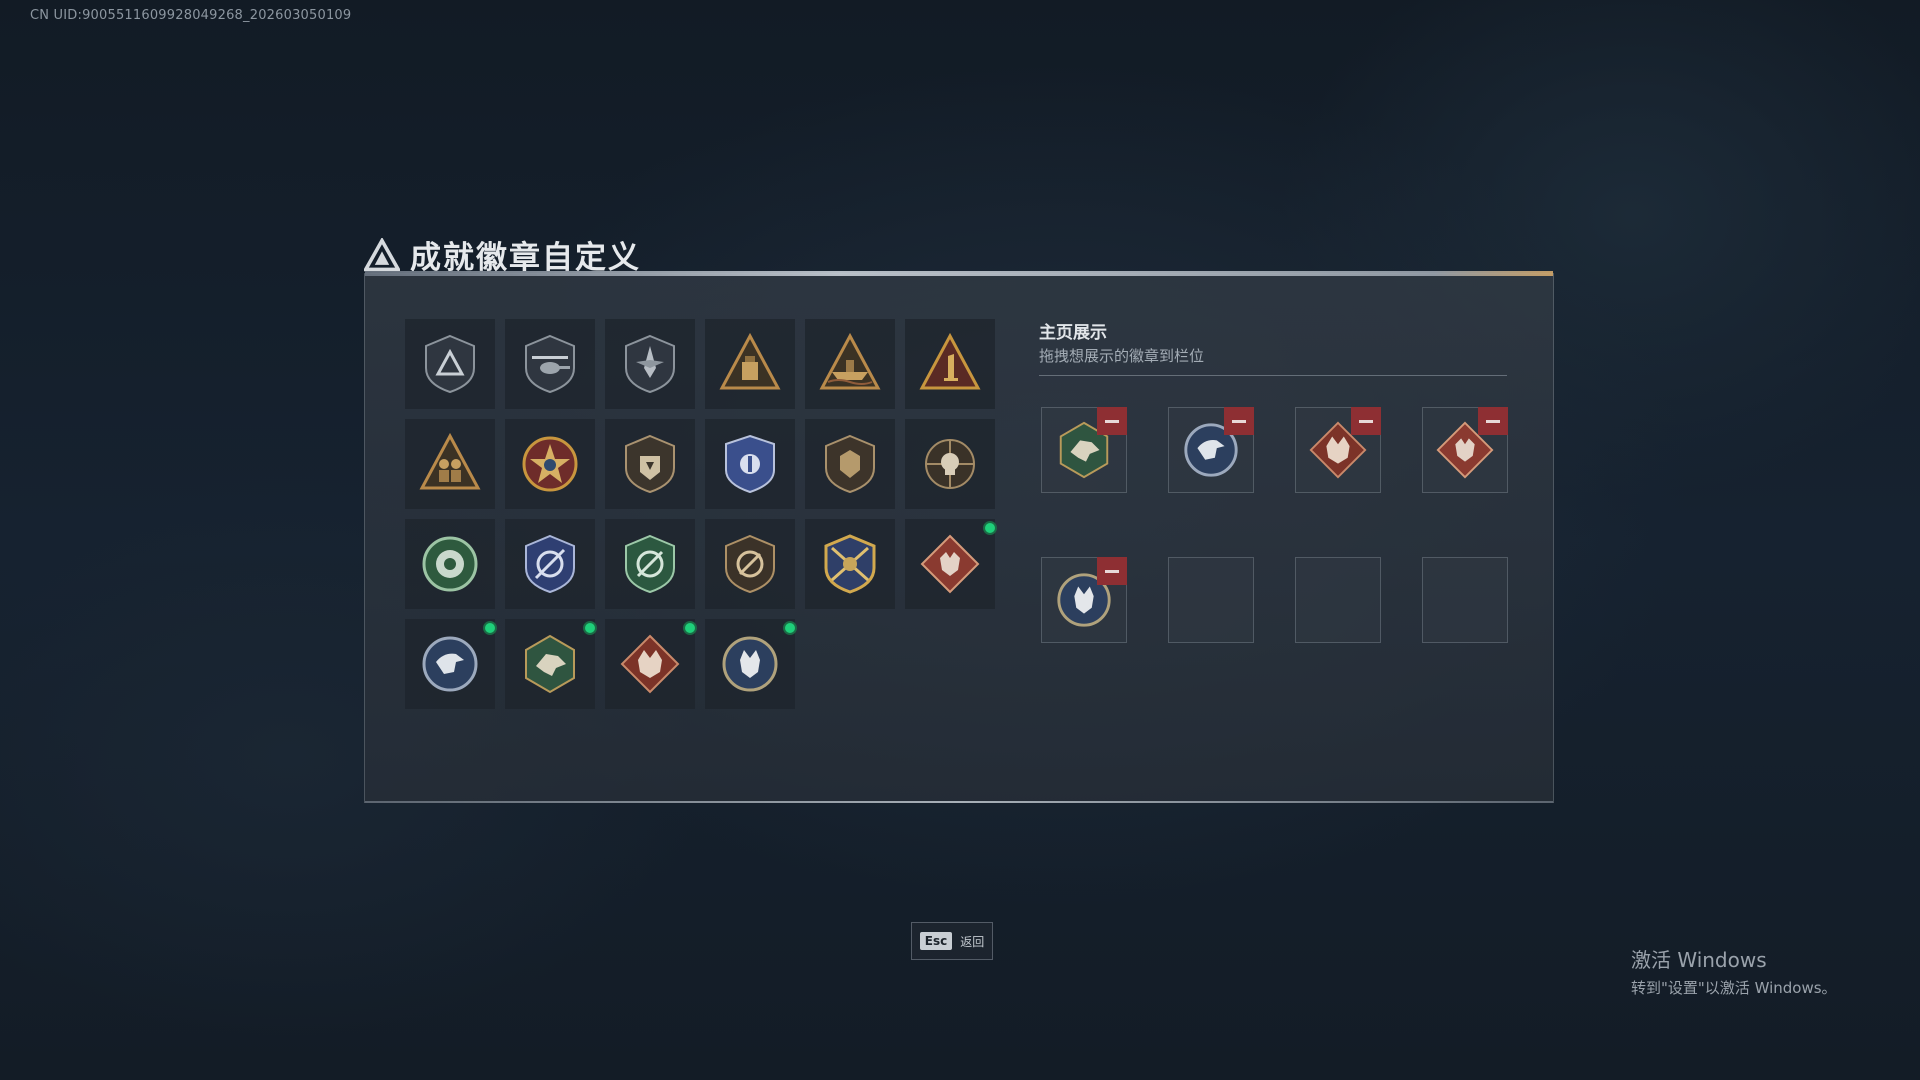 Image resolution: width=1920 pixels, height=1080 pixels. I want to click on windows-activation-watermark: 激活 Windows 转到"设置"以激活 Windows。, so click(1734, 971).